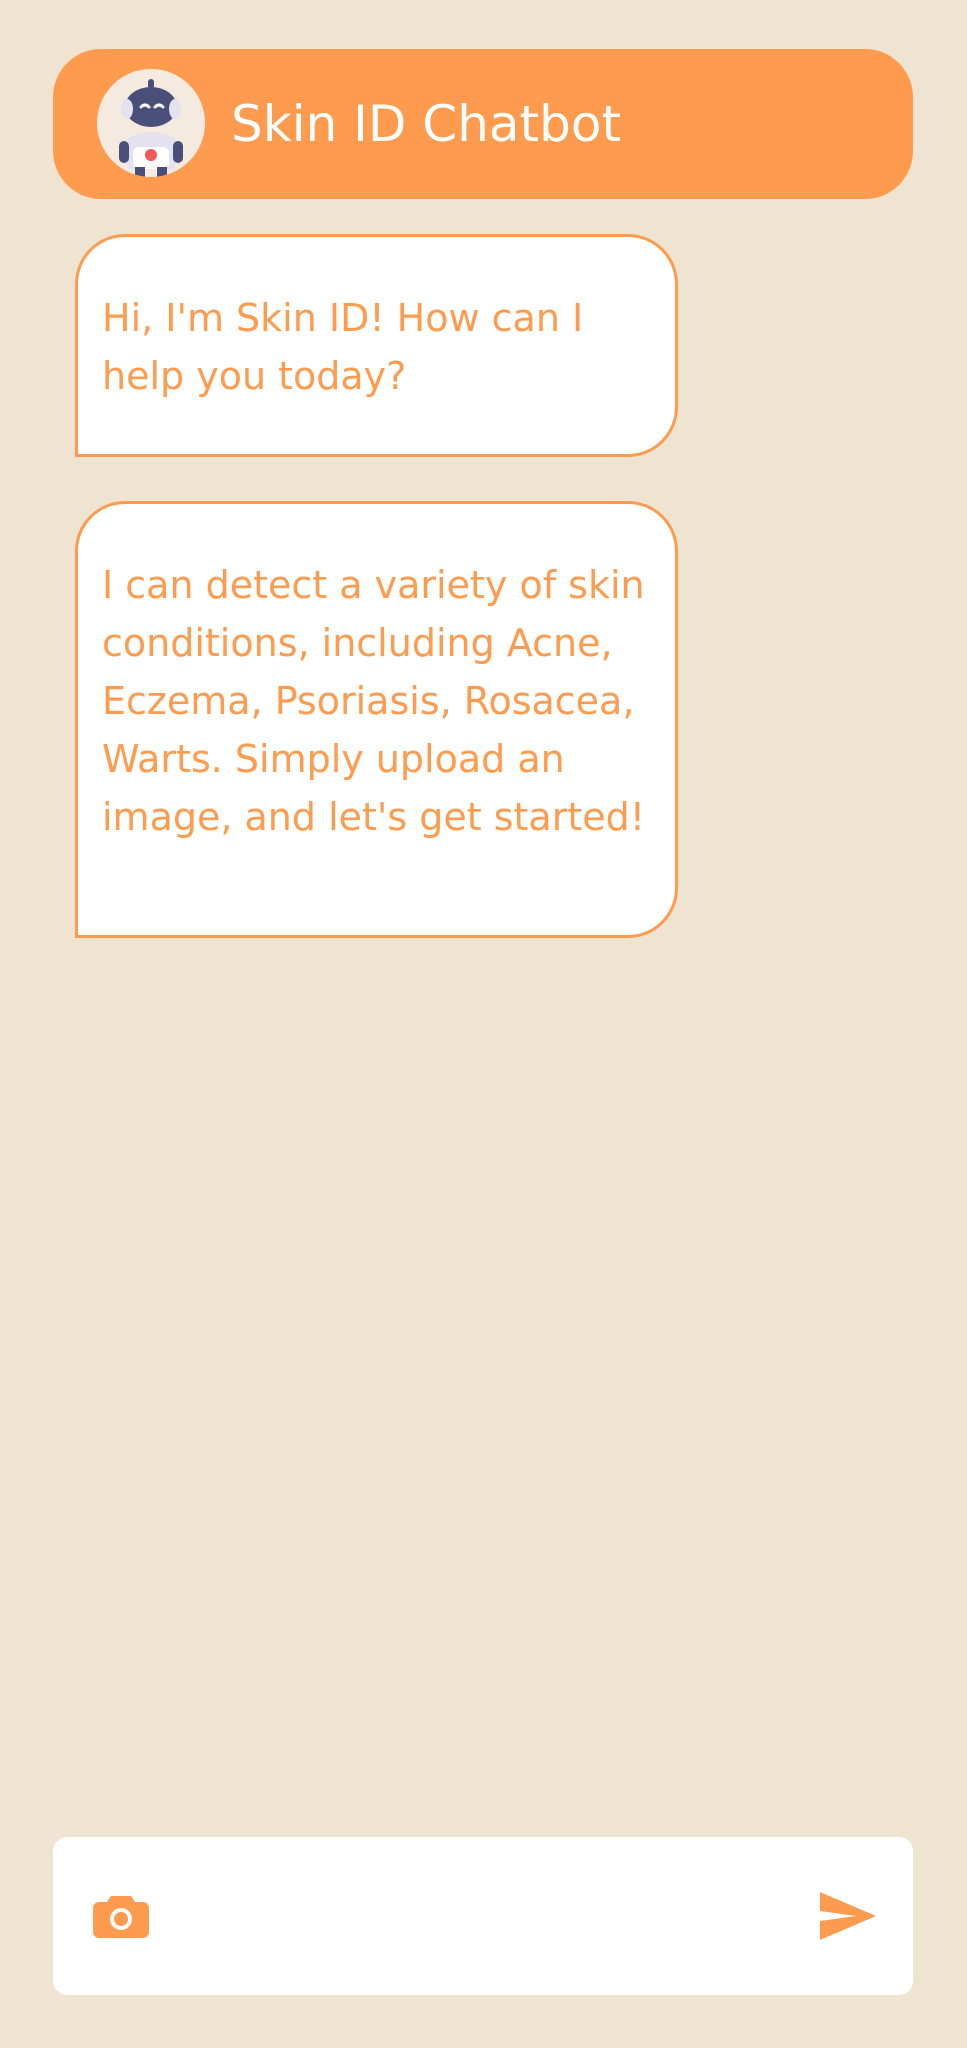 This screenshot has width=967, height=2048. I want to click on camera-button, so click(121, 1916).